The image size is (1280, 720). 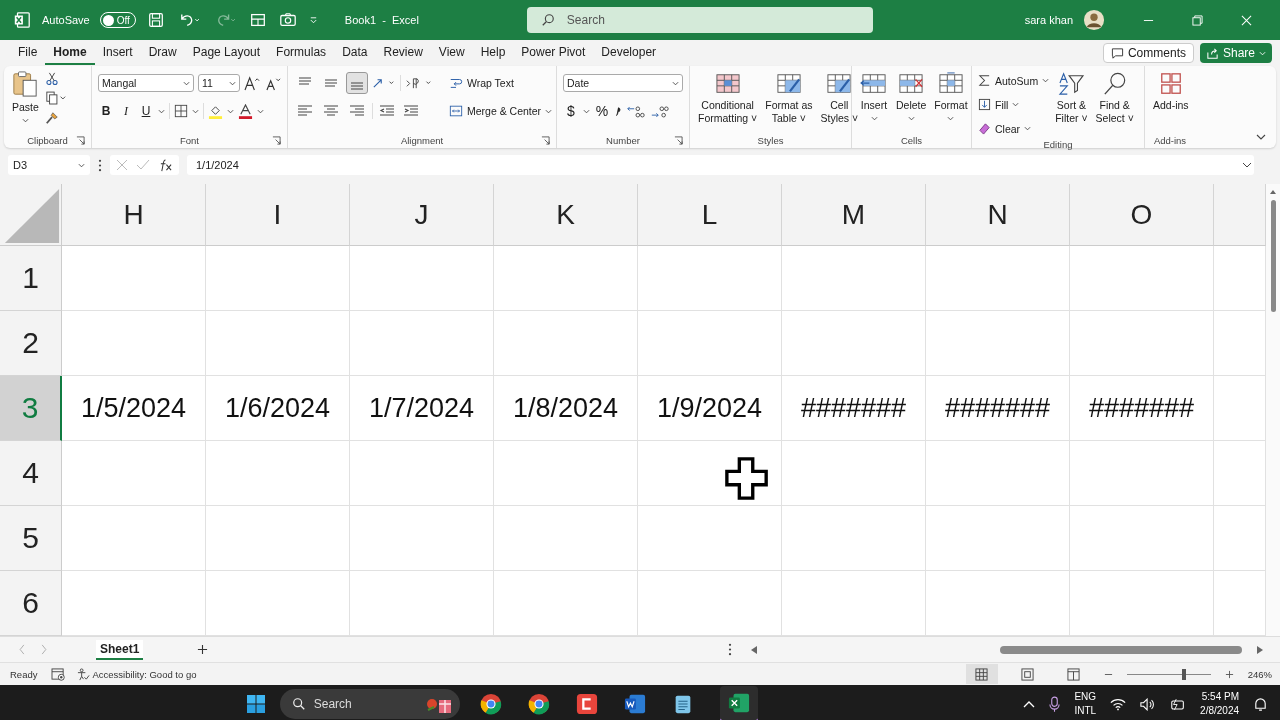 I want to click on menu-tab: Page Layout, so click(x=226, y=53).